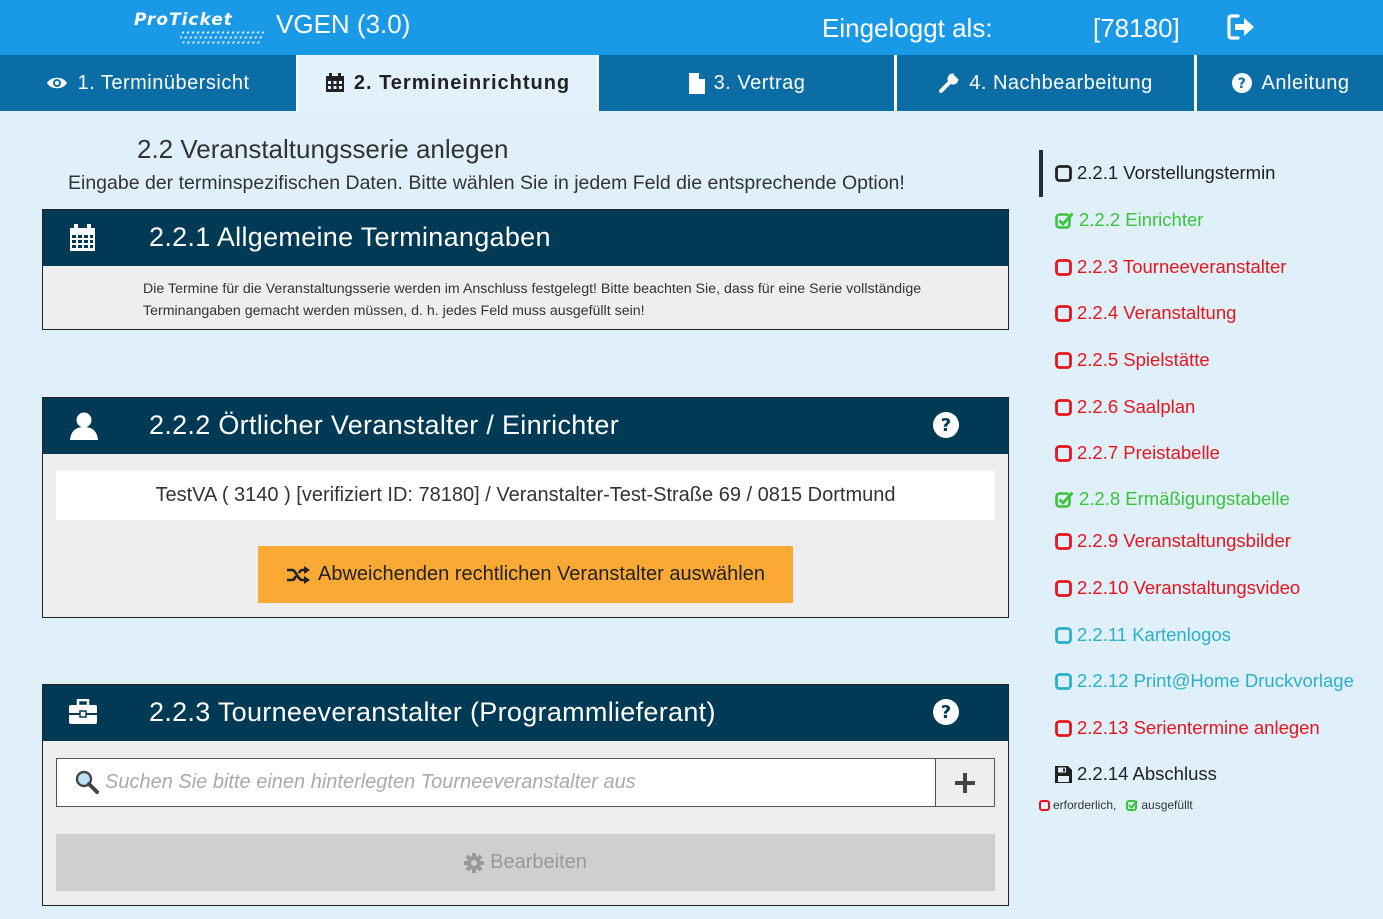 Image resolution: width=1383 pixels, height=919 pixels. Describe the element at coordinates (350, 237) in the screenshot. I see `panel-title: 2.2.1 Allgemeine Terminangaben` at that location.